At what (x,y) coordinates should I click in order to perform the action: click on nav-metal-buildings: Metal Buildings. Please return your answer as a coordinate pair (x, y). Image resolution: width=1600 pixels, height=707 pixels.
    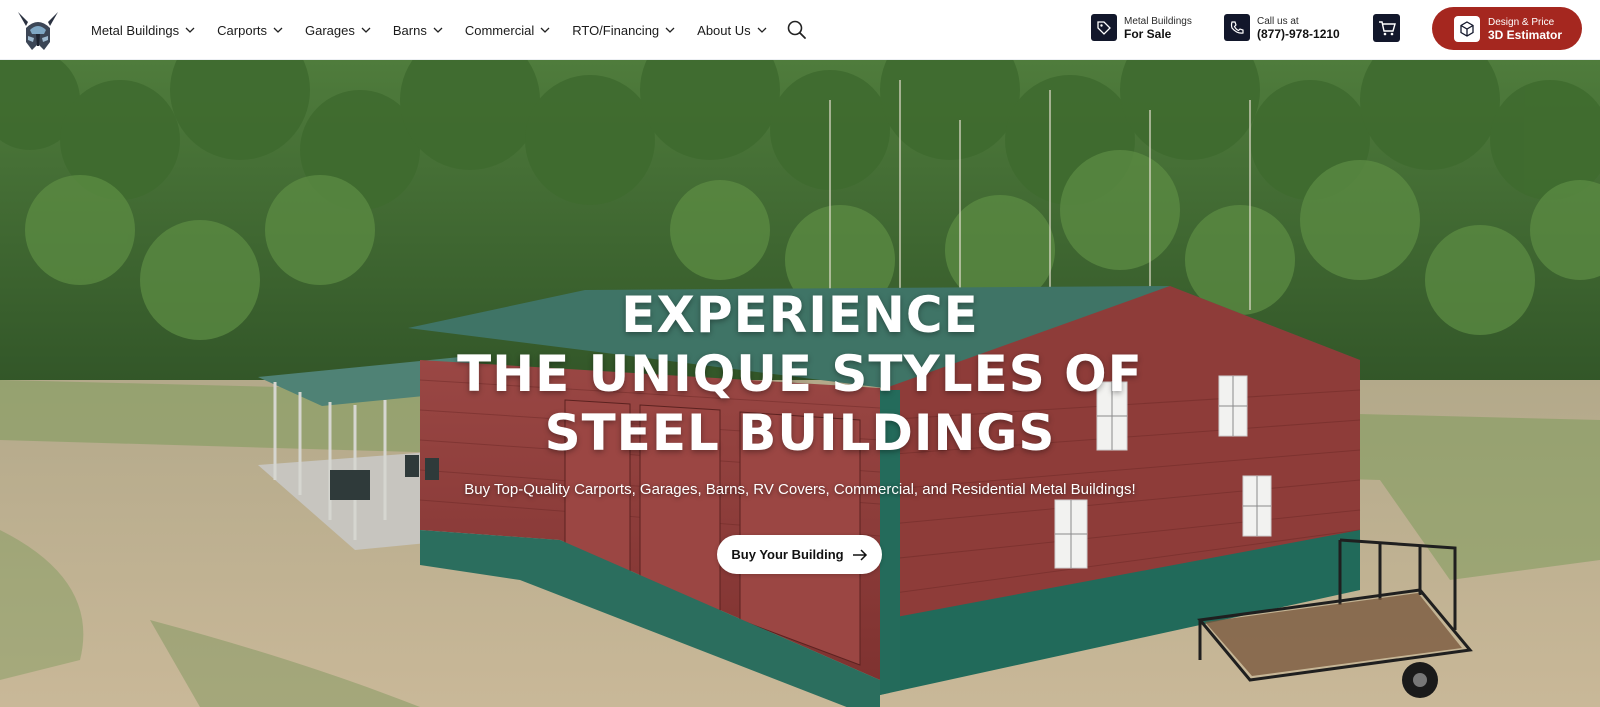
    Looking at the image, I should click on (143, 30).